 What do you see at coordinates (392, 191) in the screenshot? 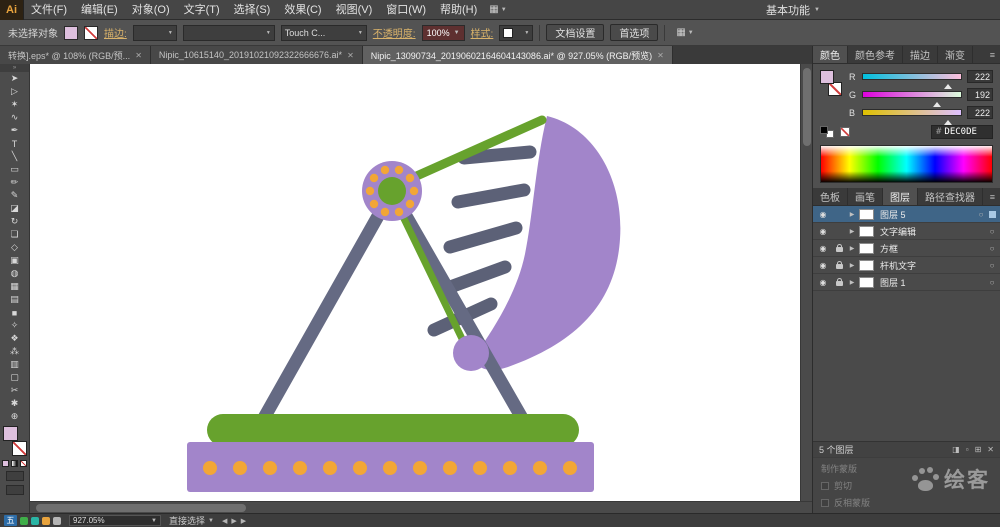
I see `hub-wheel` at bounding box center [392, 191].